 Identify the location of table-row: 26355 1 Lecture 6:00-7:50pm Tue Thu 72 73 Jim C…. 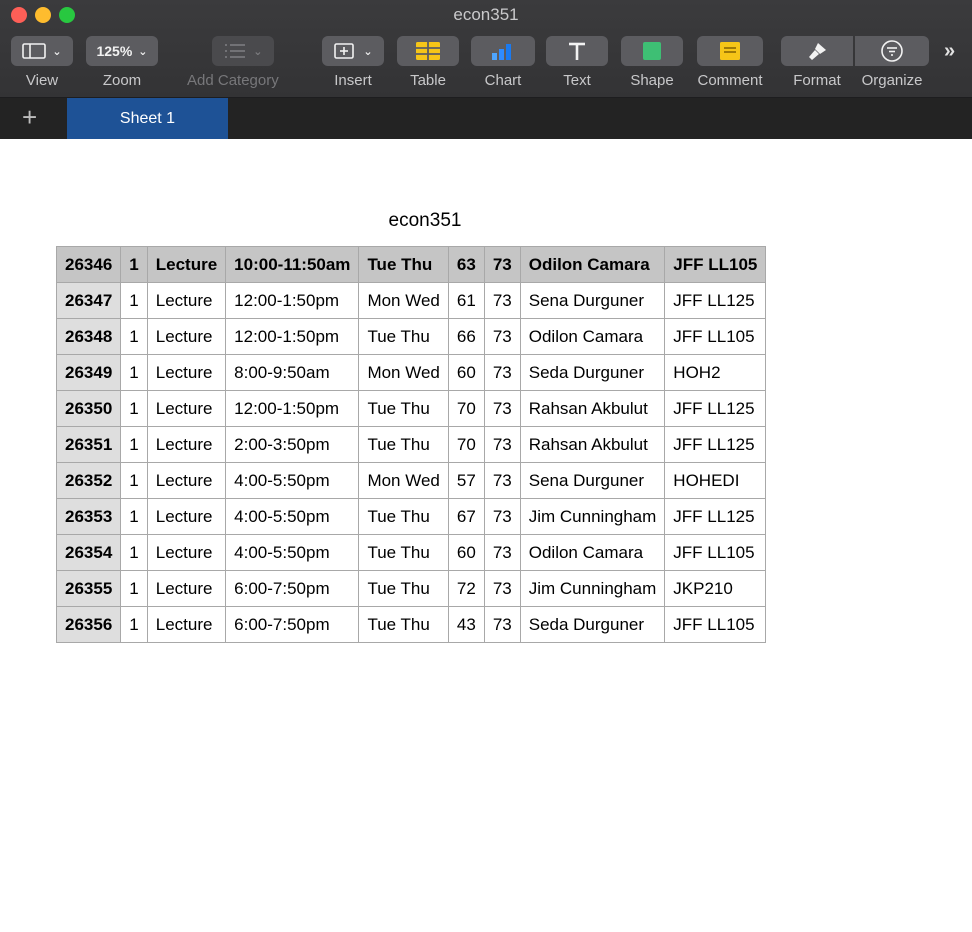
(411, 588).